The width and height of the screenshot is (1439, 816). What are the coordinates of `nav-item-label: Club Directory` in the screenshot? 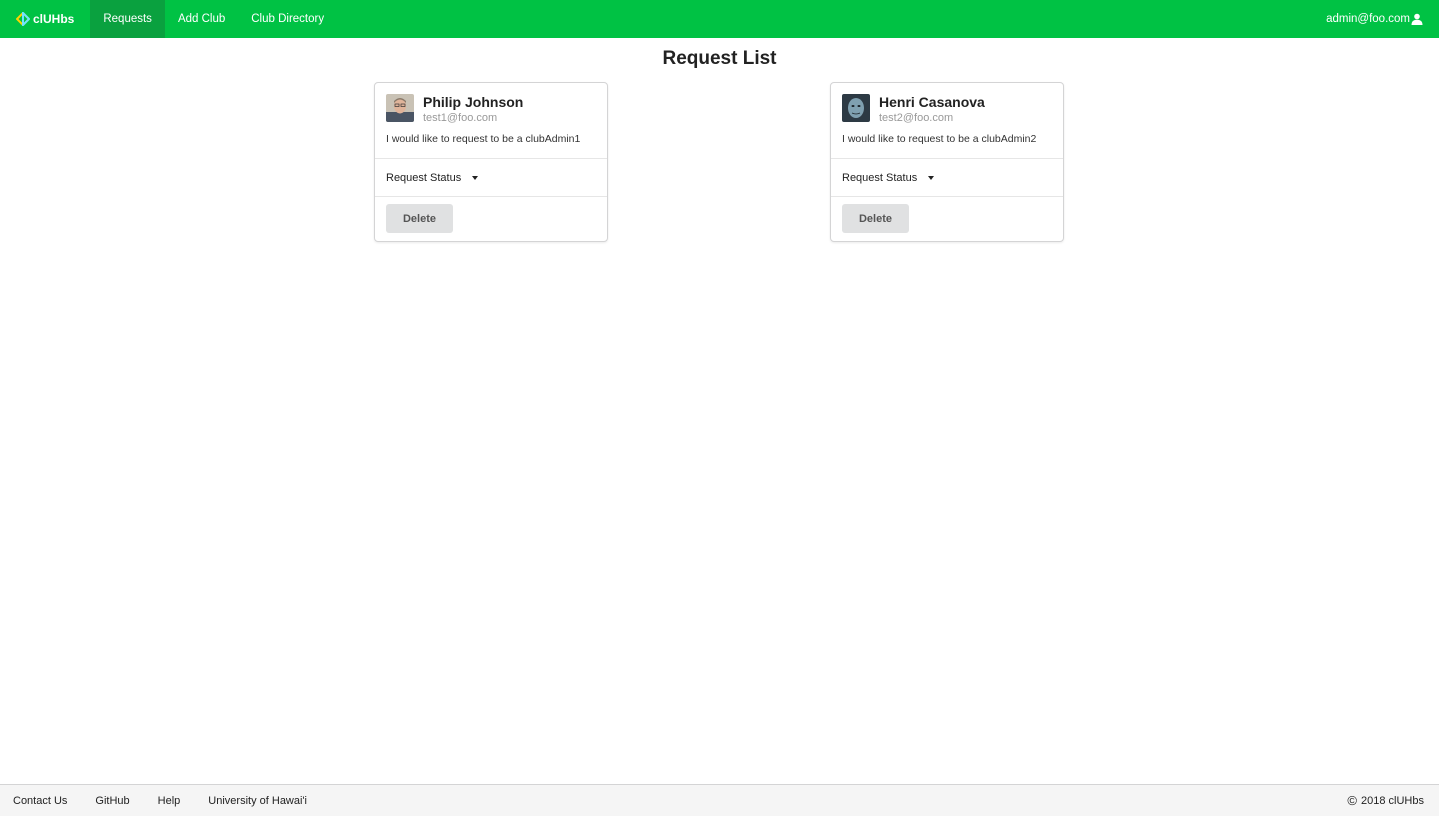 It's located at (288, 19).